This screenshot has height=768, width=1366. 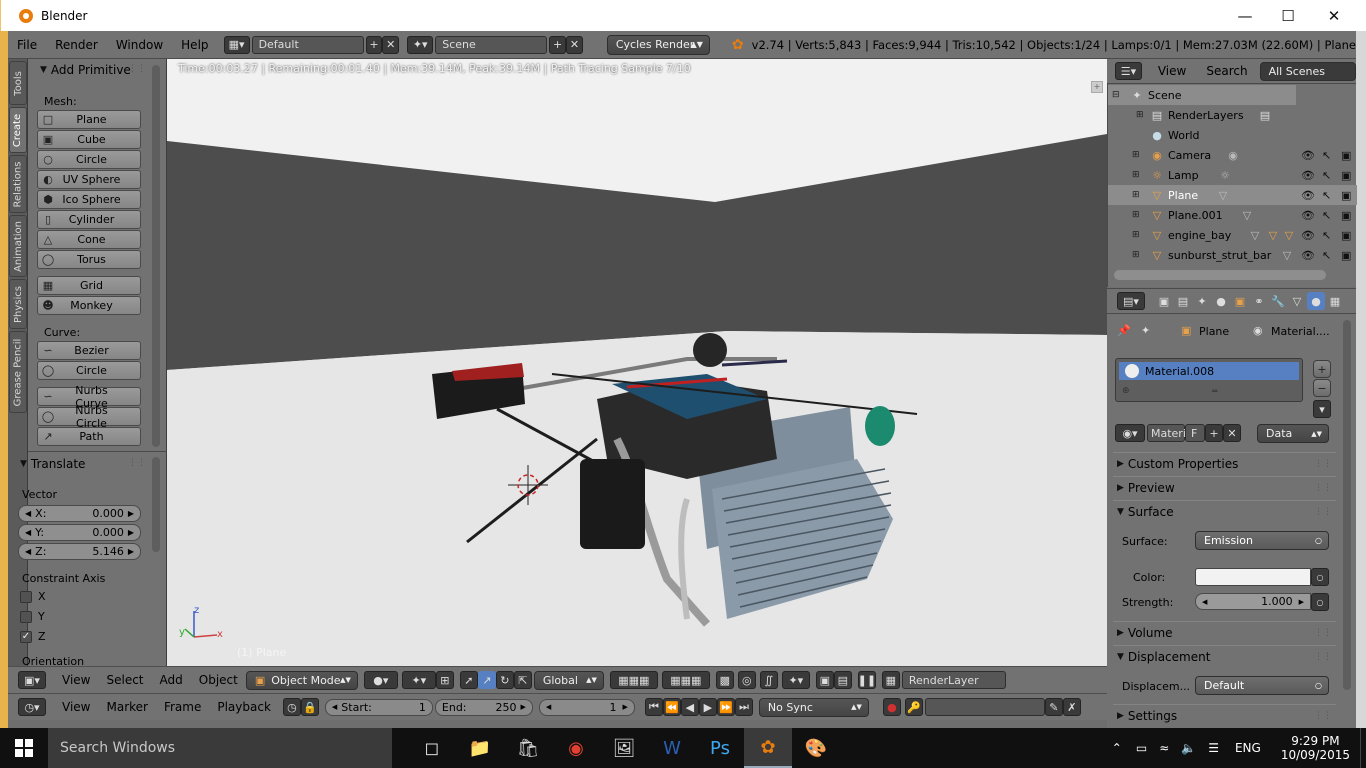 What do you see at coordinates (26, 617) in the screenshot?
I see `constraint-y-checkbox` at bounding box center [26, 617].